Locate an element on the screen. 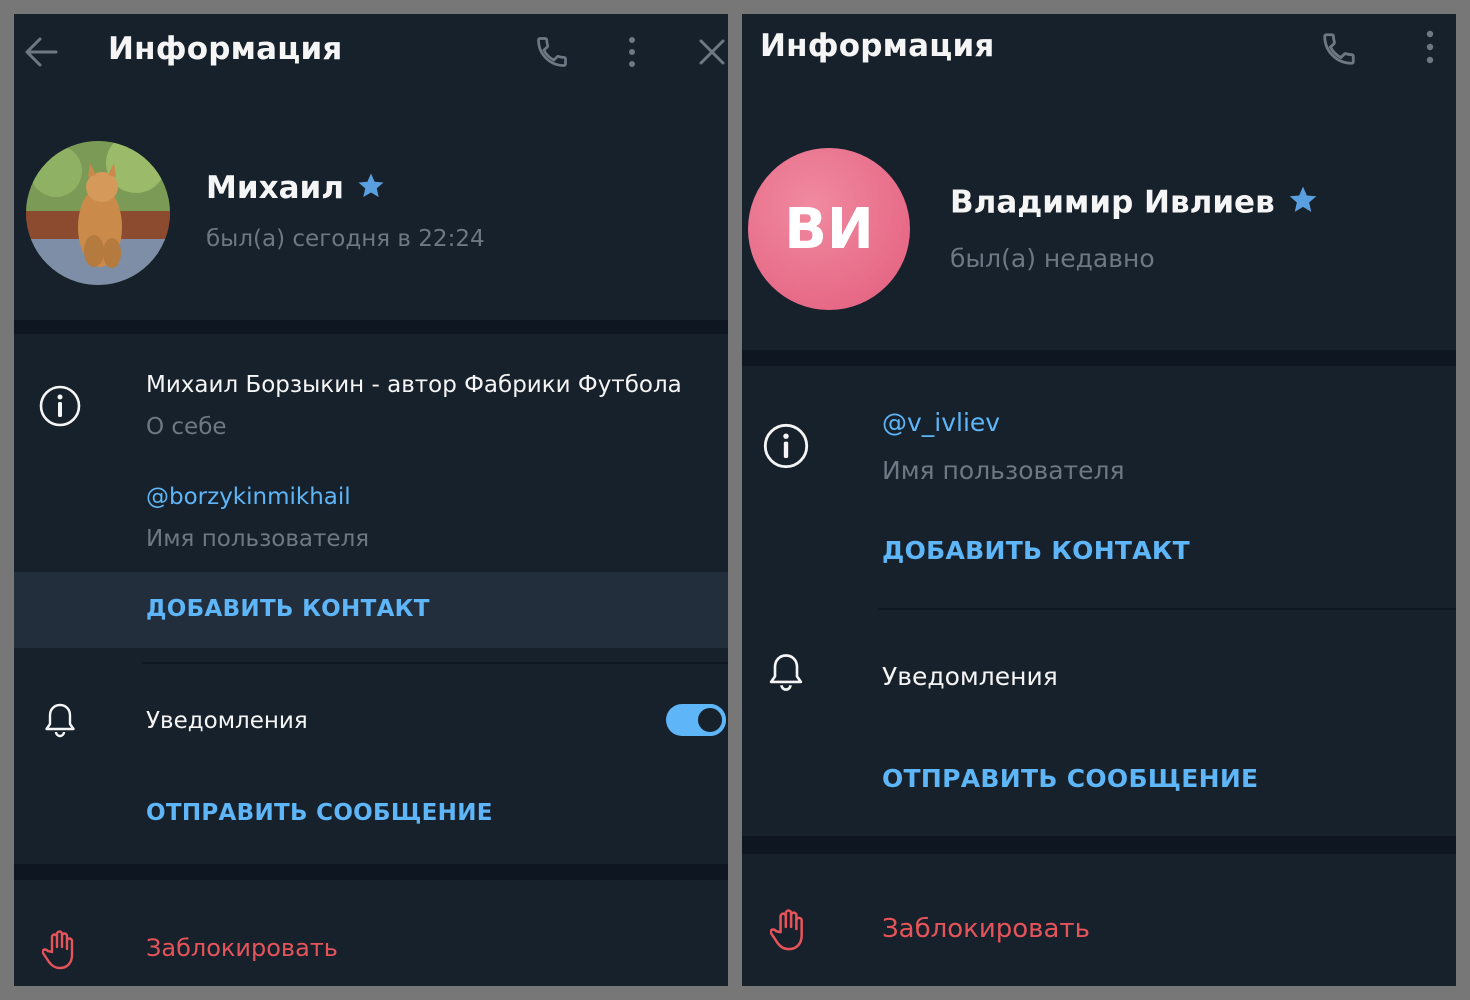 Image resolution: width=1470 pixels, height=1000 pixels. profile-name-row: Михаил is located at coordinates (296, 189).